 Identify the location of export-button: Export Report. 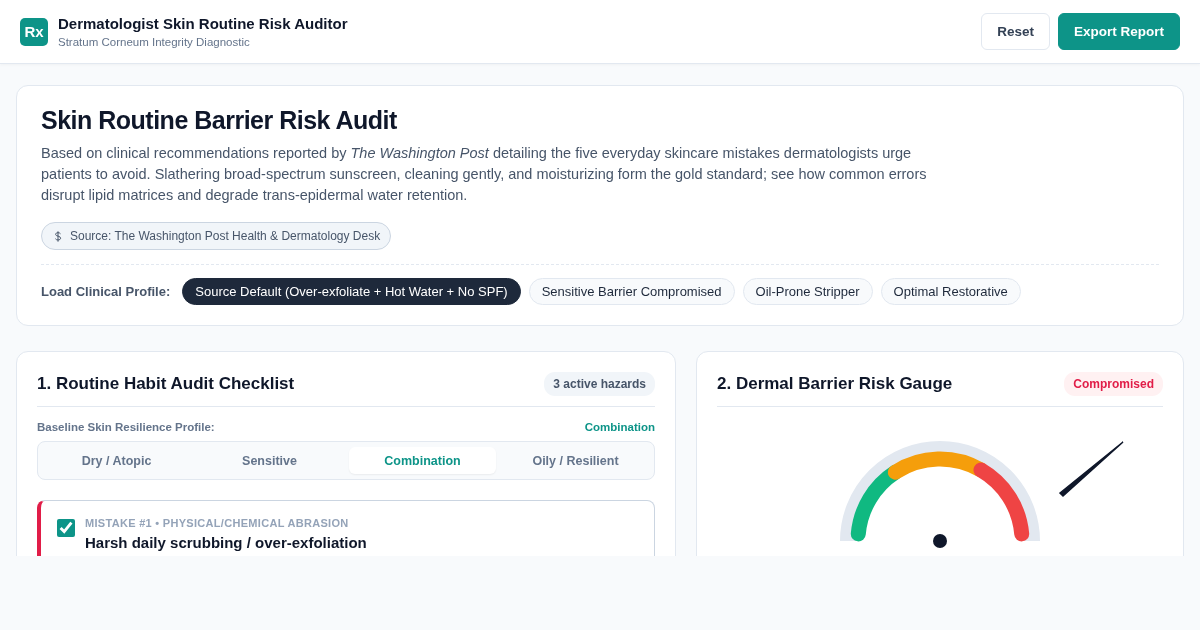
(1119, 31).